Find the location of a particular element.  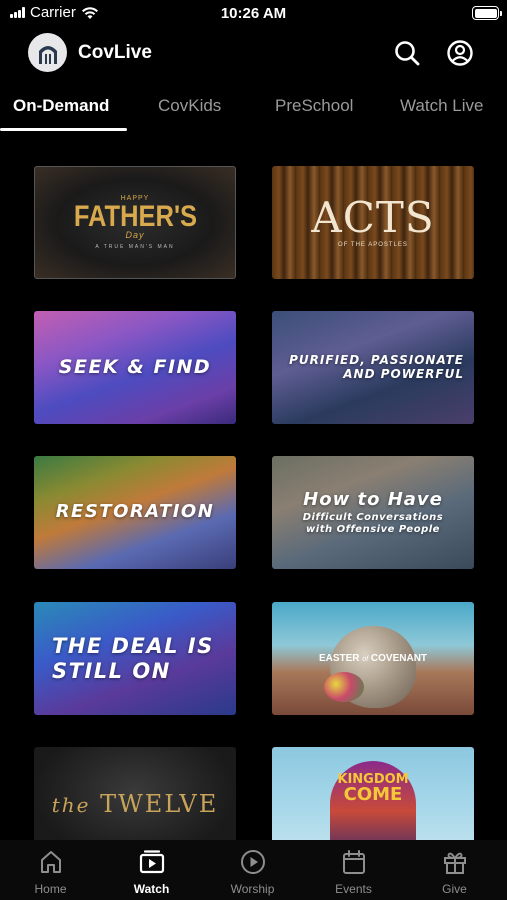

card-tagline: A TRUE MAN'S MAN is located at coordinates (135, 247).